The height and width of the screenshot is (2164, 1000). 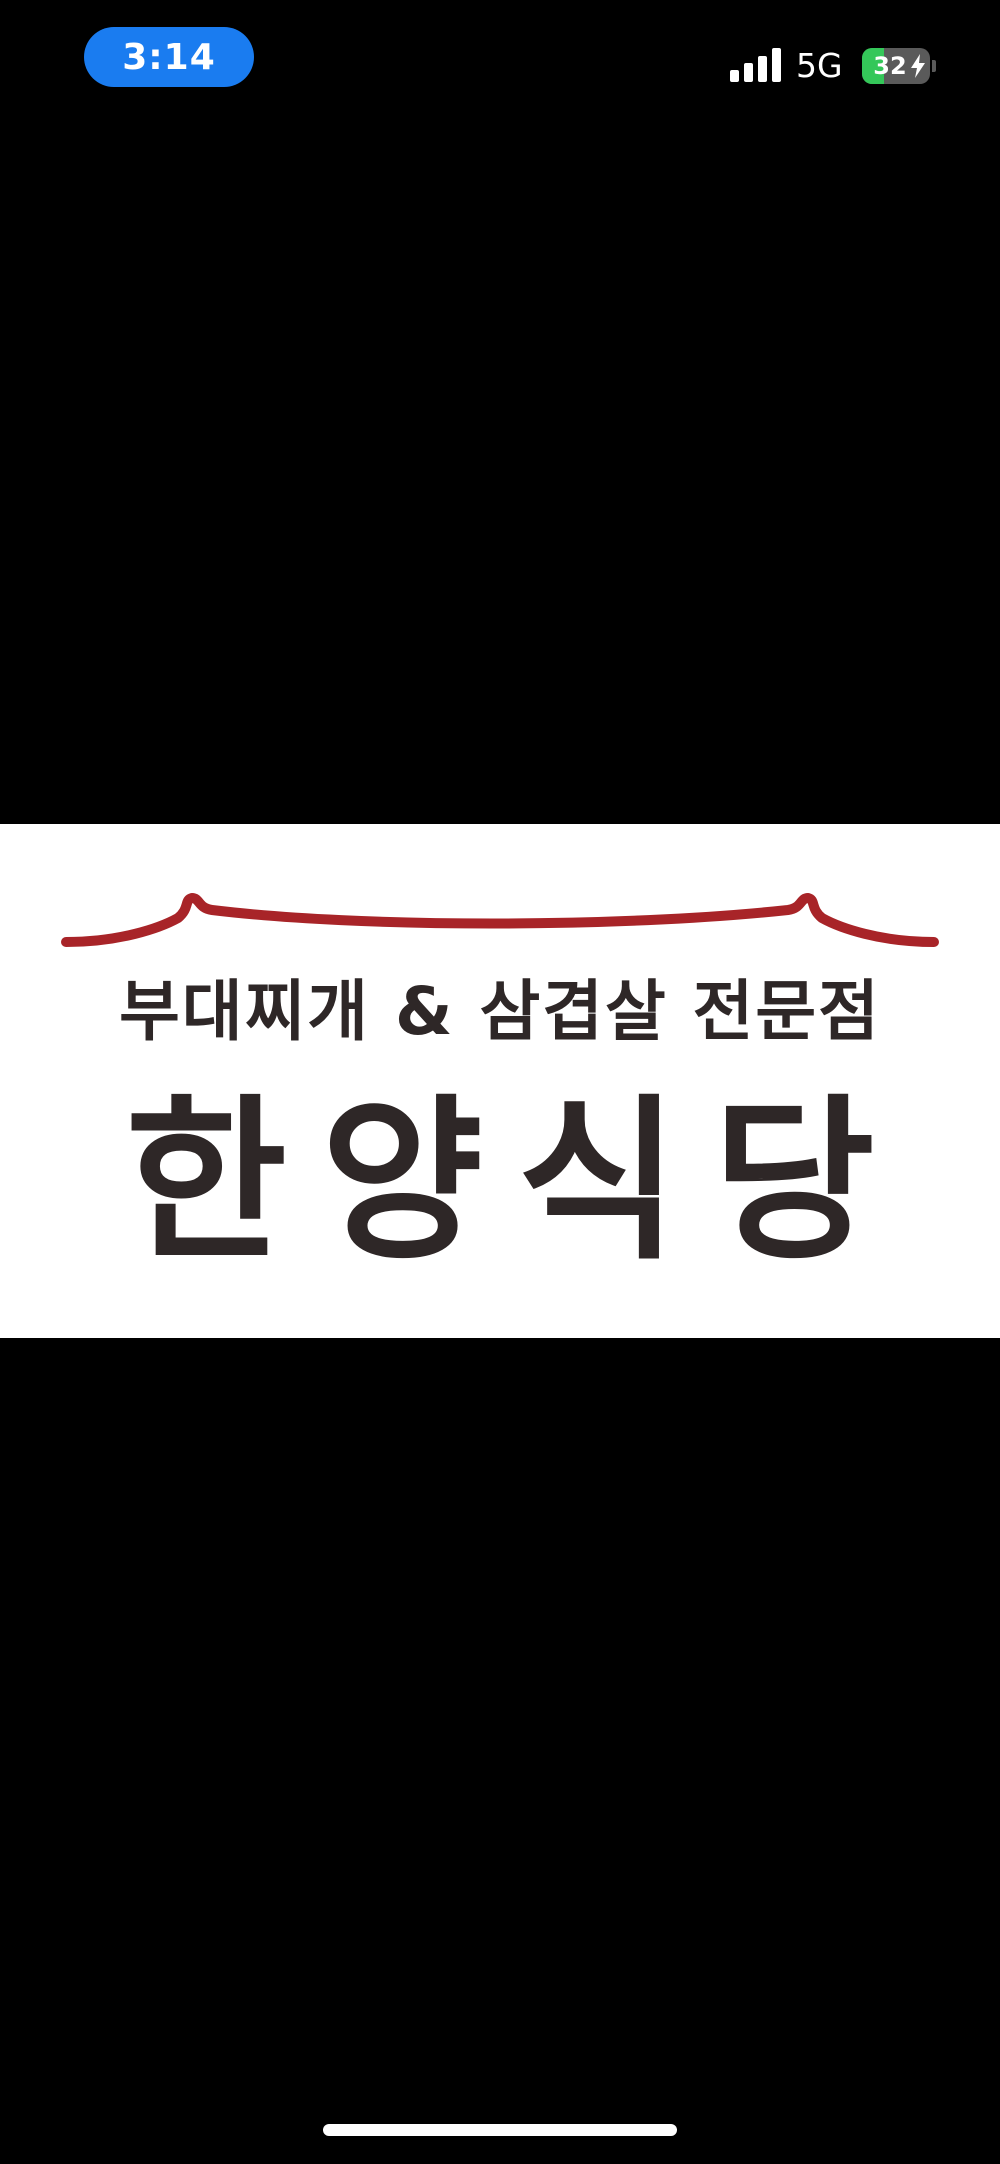 I want to click on restaurant-name: 한양식당, so click(x=517, y=1181).